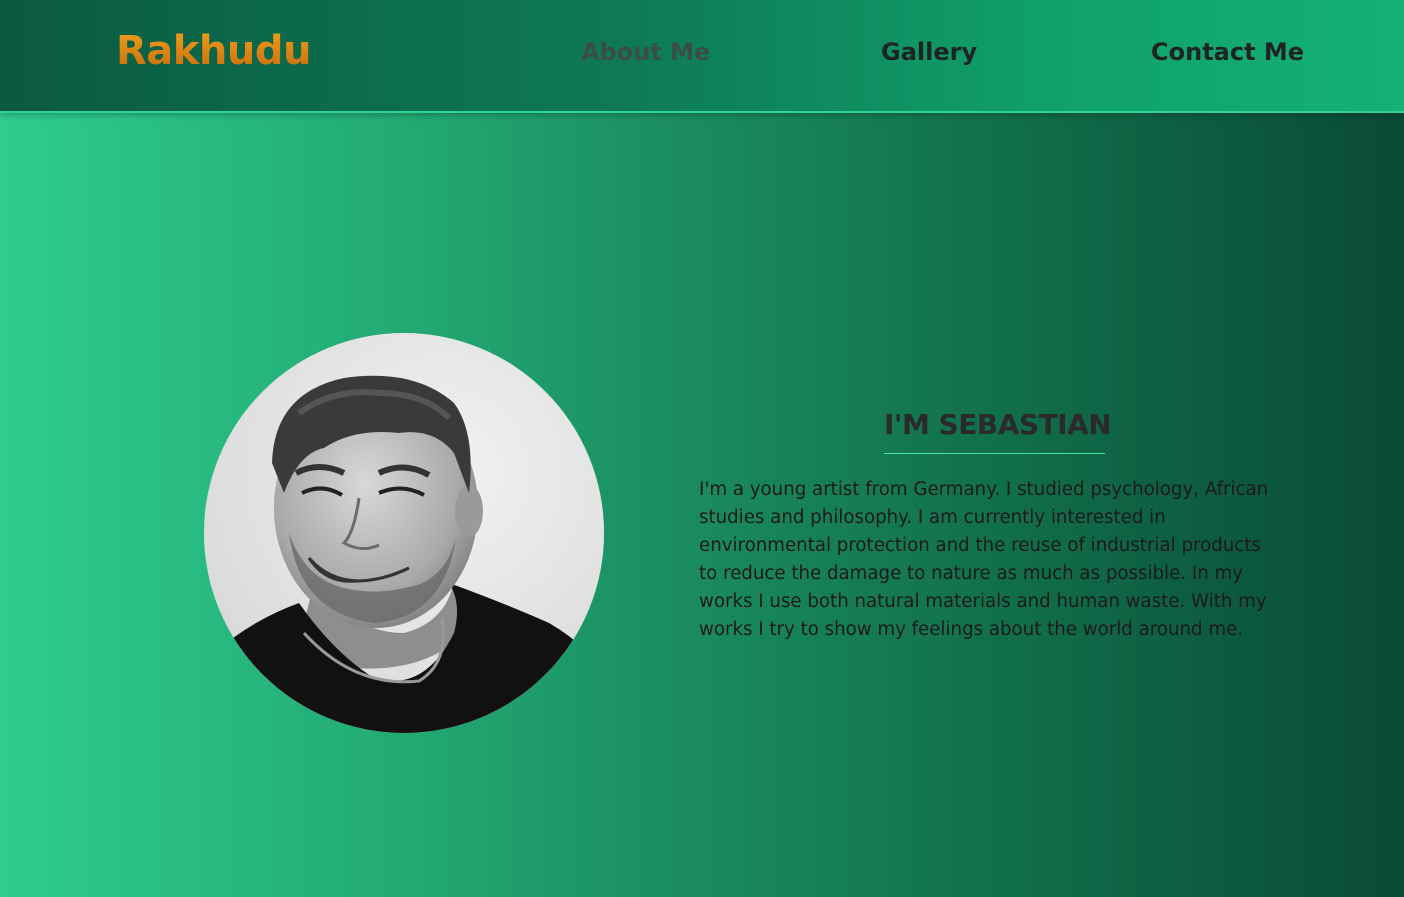 This screenshot has width=1404, height=897. What do you see at coordinates (994, 453) in the screenshot?
I see `heading-underline` at bounding box center [994, 453].